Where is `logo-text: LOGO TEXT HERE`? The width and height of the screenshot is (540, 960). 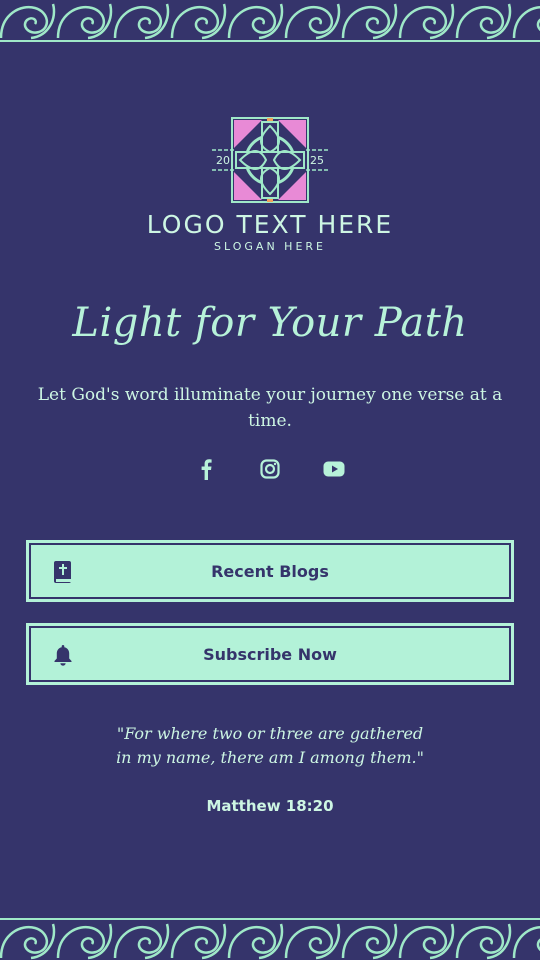 logo-text: LOGO TEXT HERE is located at coordinates (270, 224).